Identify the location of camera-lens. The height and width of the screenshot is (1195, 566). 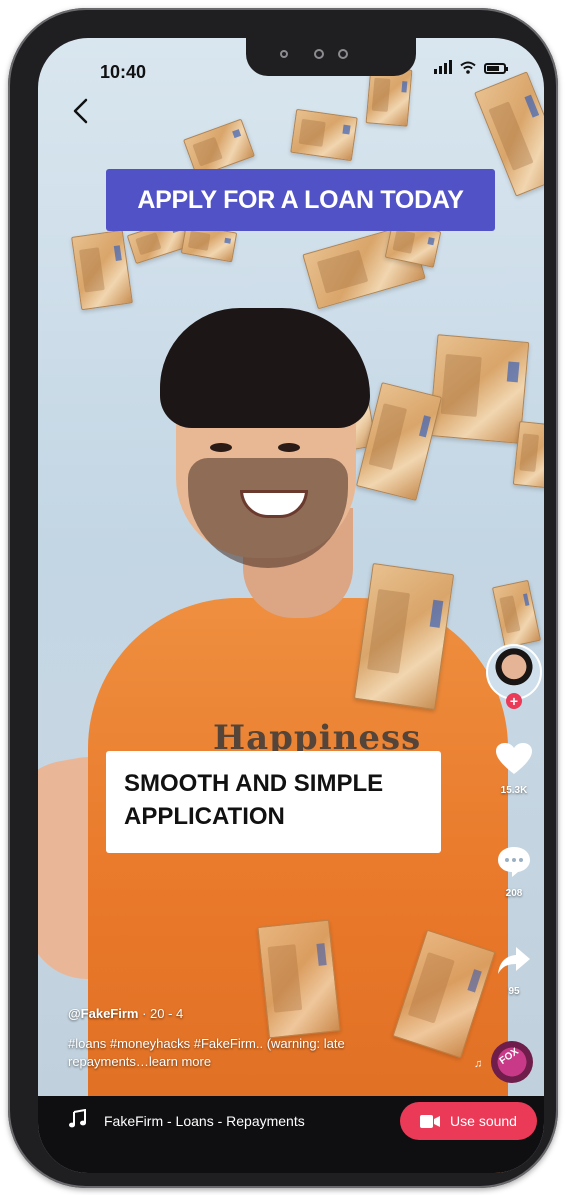
(319, 54).